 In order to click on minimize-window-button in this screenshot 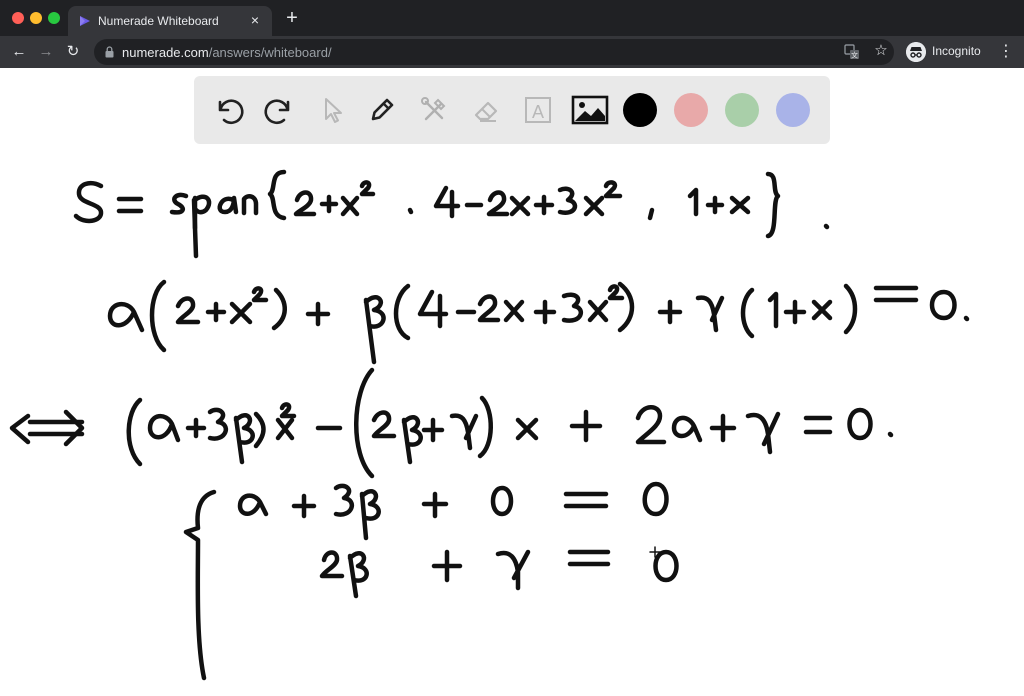, I will do `click(36, 18)`.